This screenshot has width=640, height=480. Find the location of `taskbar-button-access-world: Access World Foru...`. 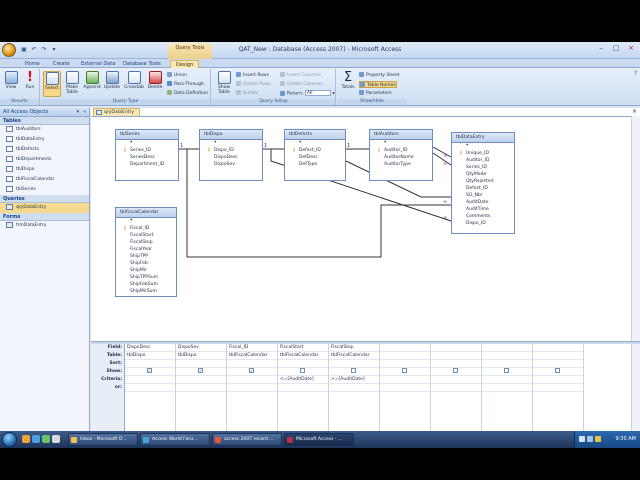

taskbar-button-access-world: Access World Foru... is located at coordinates (175, 439).